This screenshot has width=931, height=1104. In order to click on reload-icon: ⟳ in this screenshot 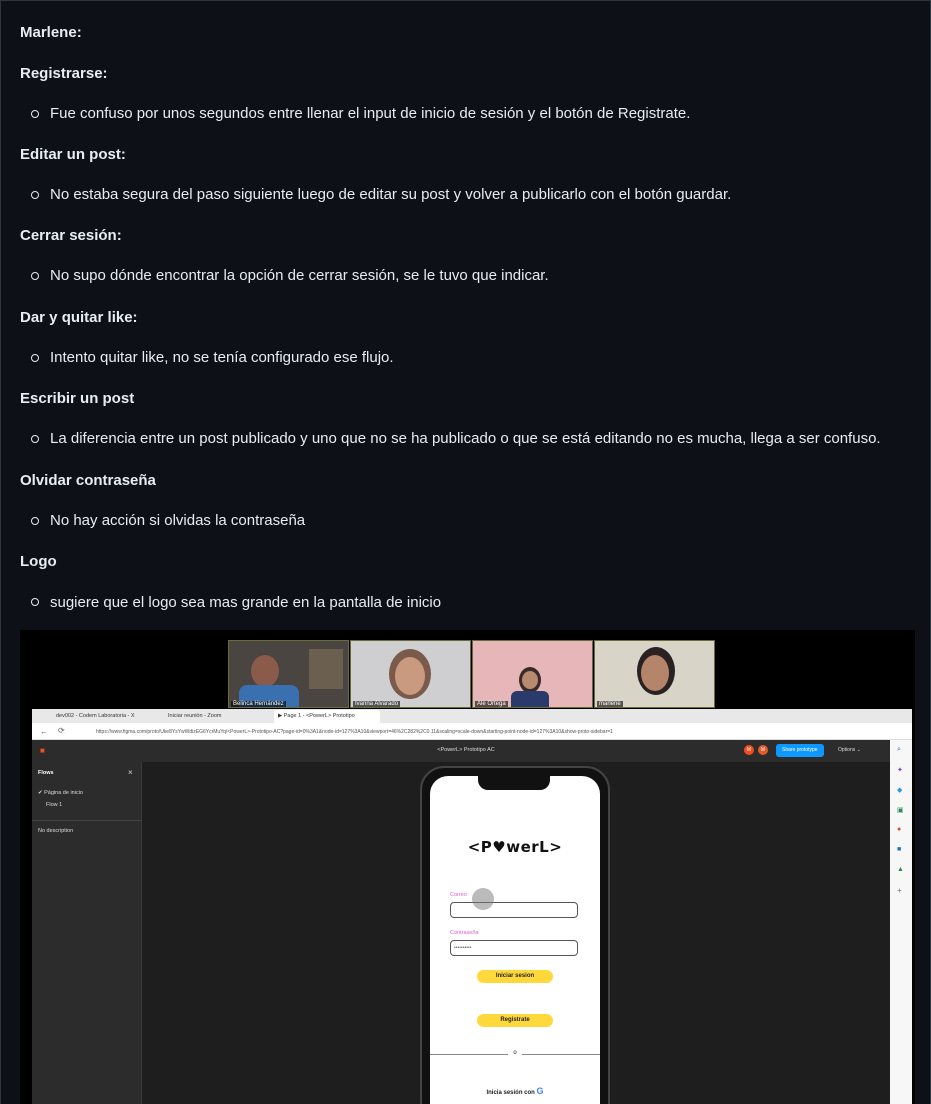, I will do `click(61, 730)`.